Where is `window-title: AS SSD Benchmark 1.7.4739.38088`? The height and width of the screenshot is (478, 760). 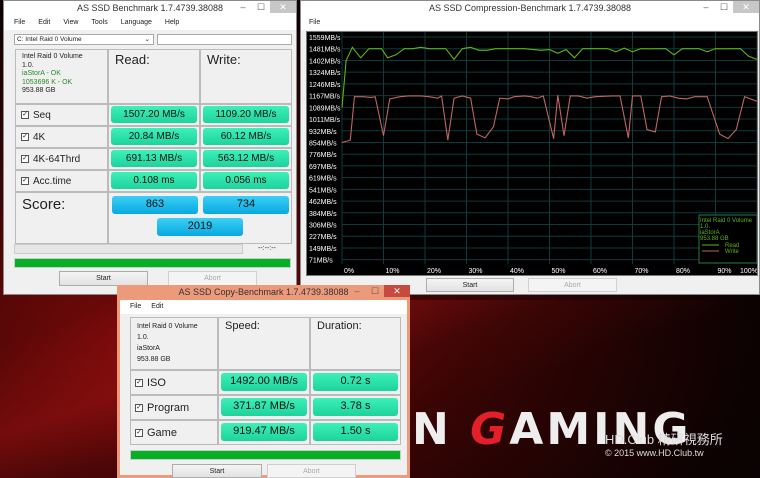 window-title: AS SSD Benchmark 1.7.4739.38088 is located at coordinates (150, 8).